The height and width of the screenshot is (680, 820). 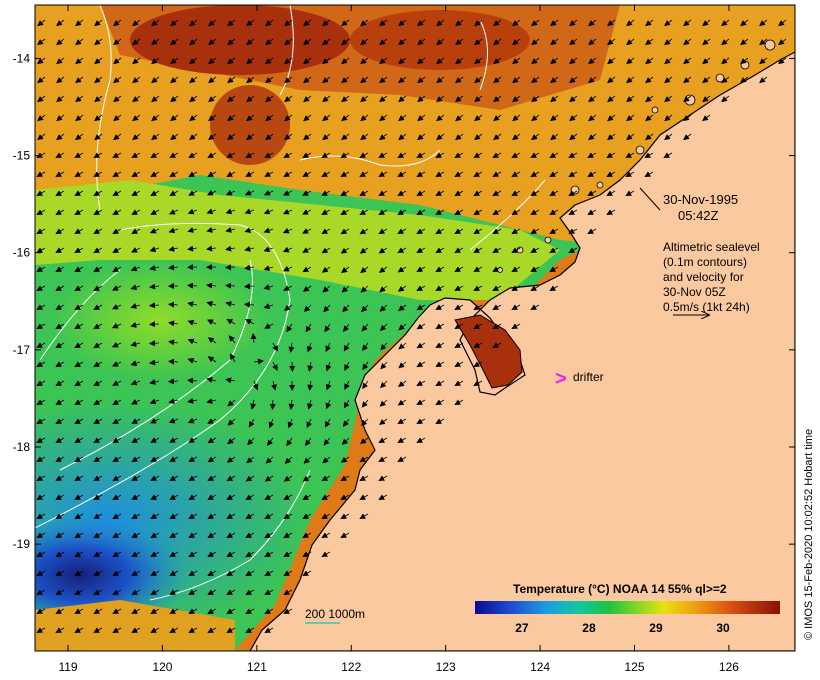 I want to click on colorbar-gradient, so click(x=627, y=607).